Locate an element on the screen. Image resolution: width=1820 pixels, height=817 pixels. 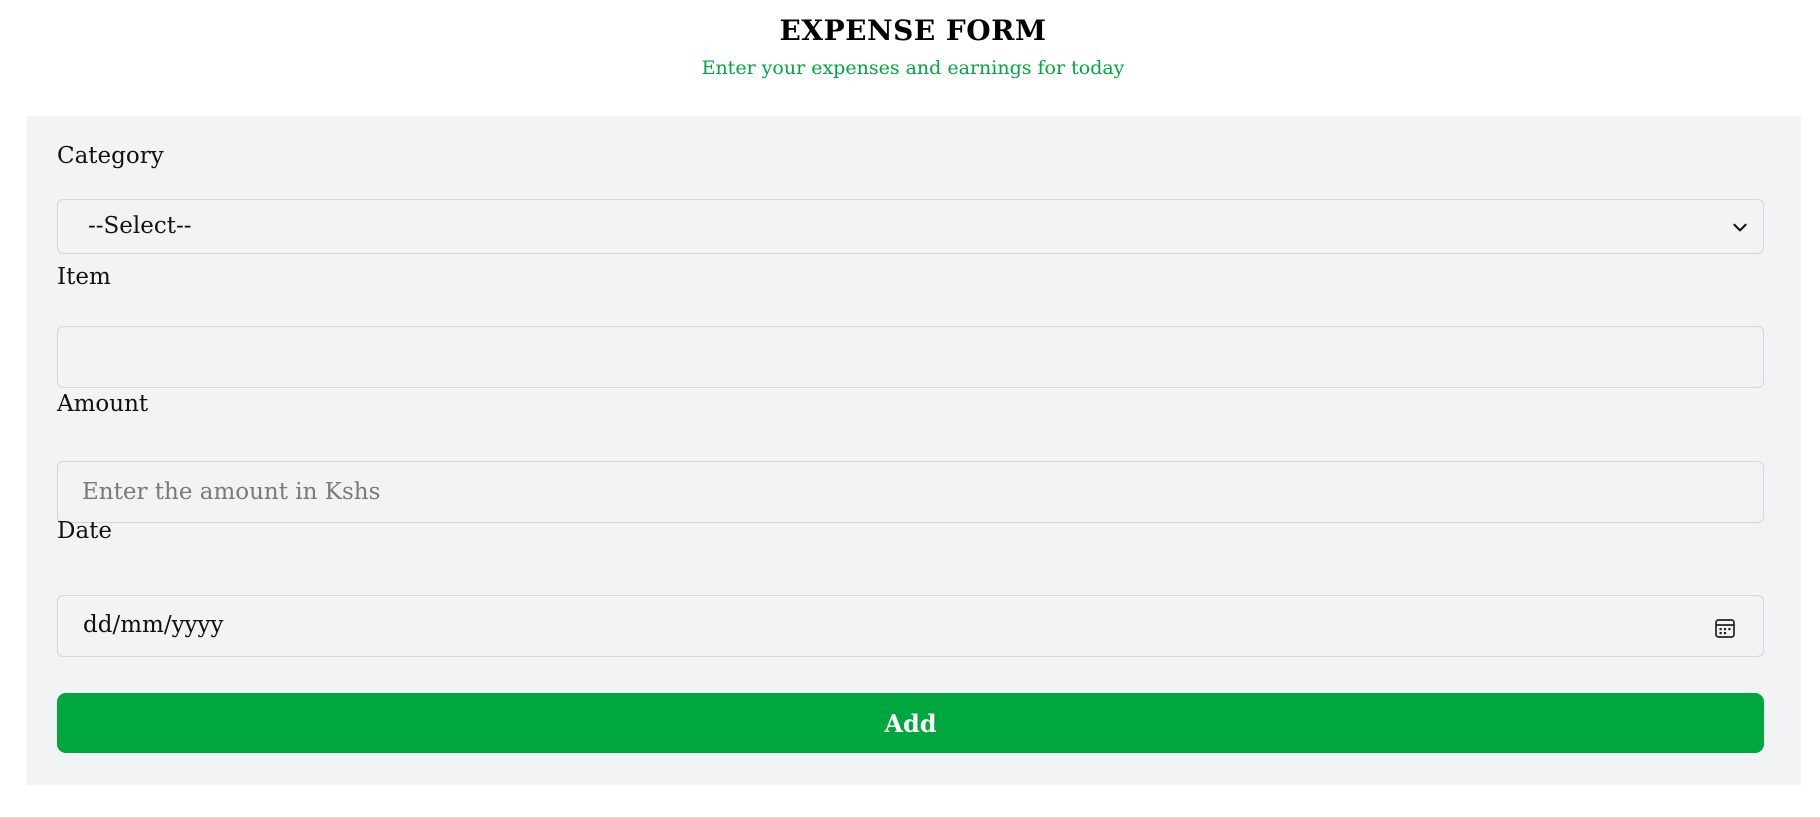
chevron-down-icon is located at coordinates (1740, 227).